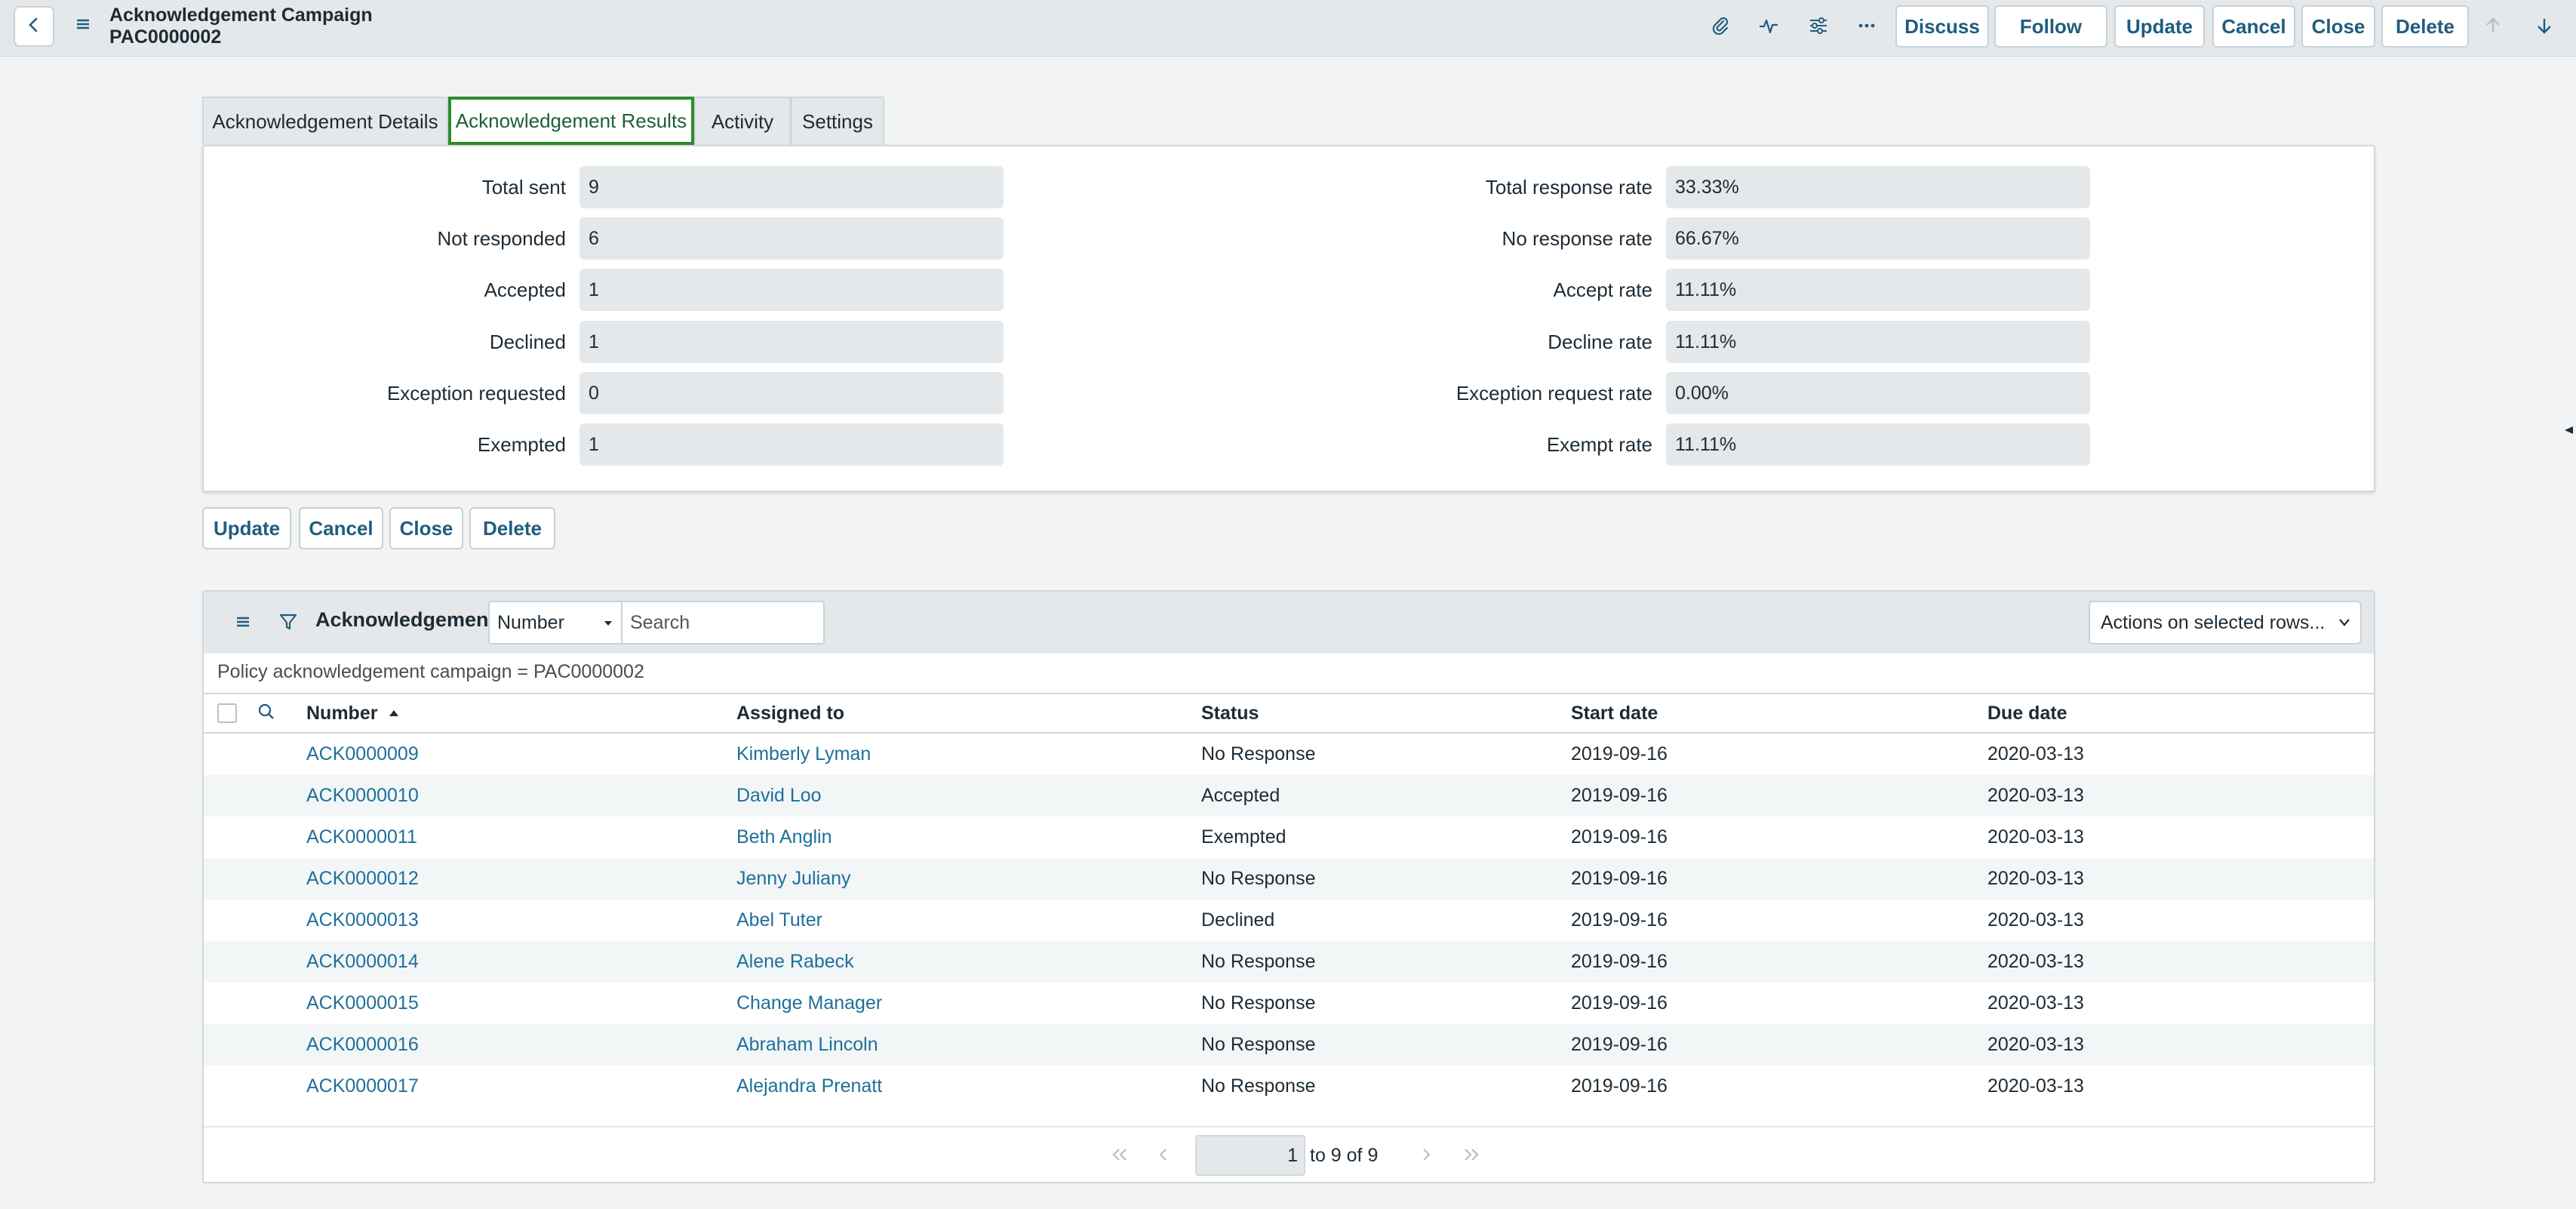  Describe the element at coordinates (571, 121) in the screenshot. I see `tab-acknowledgement-results: Acknowledgement Results` at that location.